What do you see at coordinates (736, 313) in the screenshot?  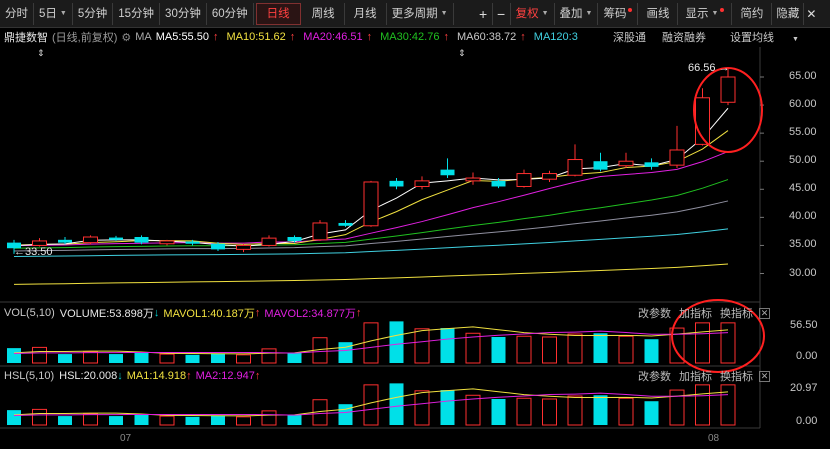 I see `vol-switch-indicator-button: 换指标` at bounding box center [736, 313].